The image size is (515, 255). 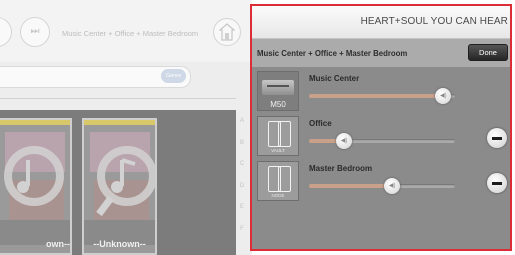 I want to click on alphabet-index: A B C D E F, so click(x=242, y=182).